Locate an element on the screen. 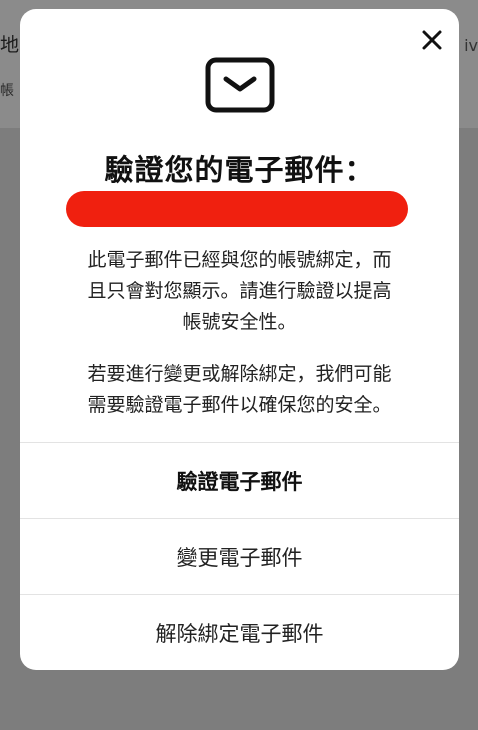 The height and width of the screenshot is (730, 478). mail-icon is located at coordinates (240, 85).